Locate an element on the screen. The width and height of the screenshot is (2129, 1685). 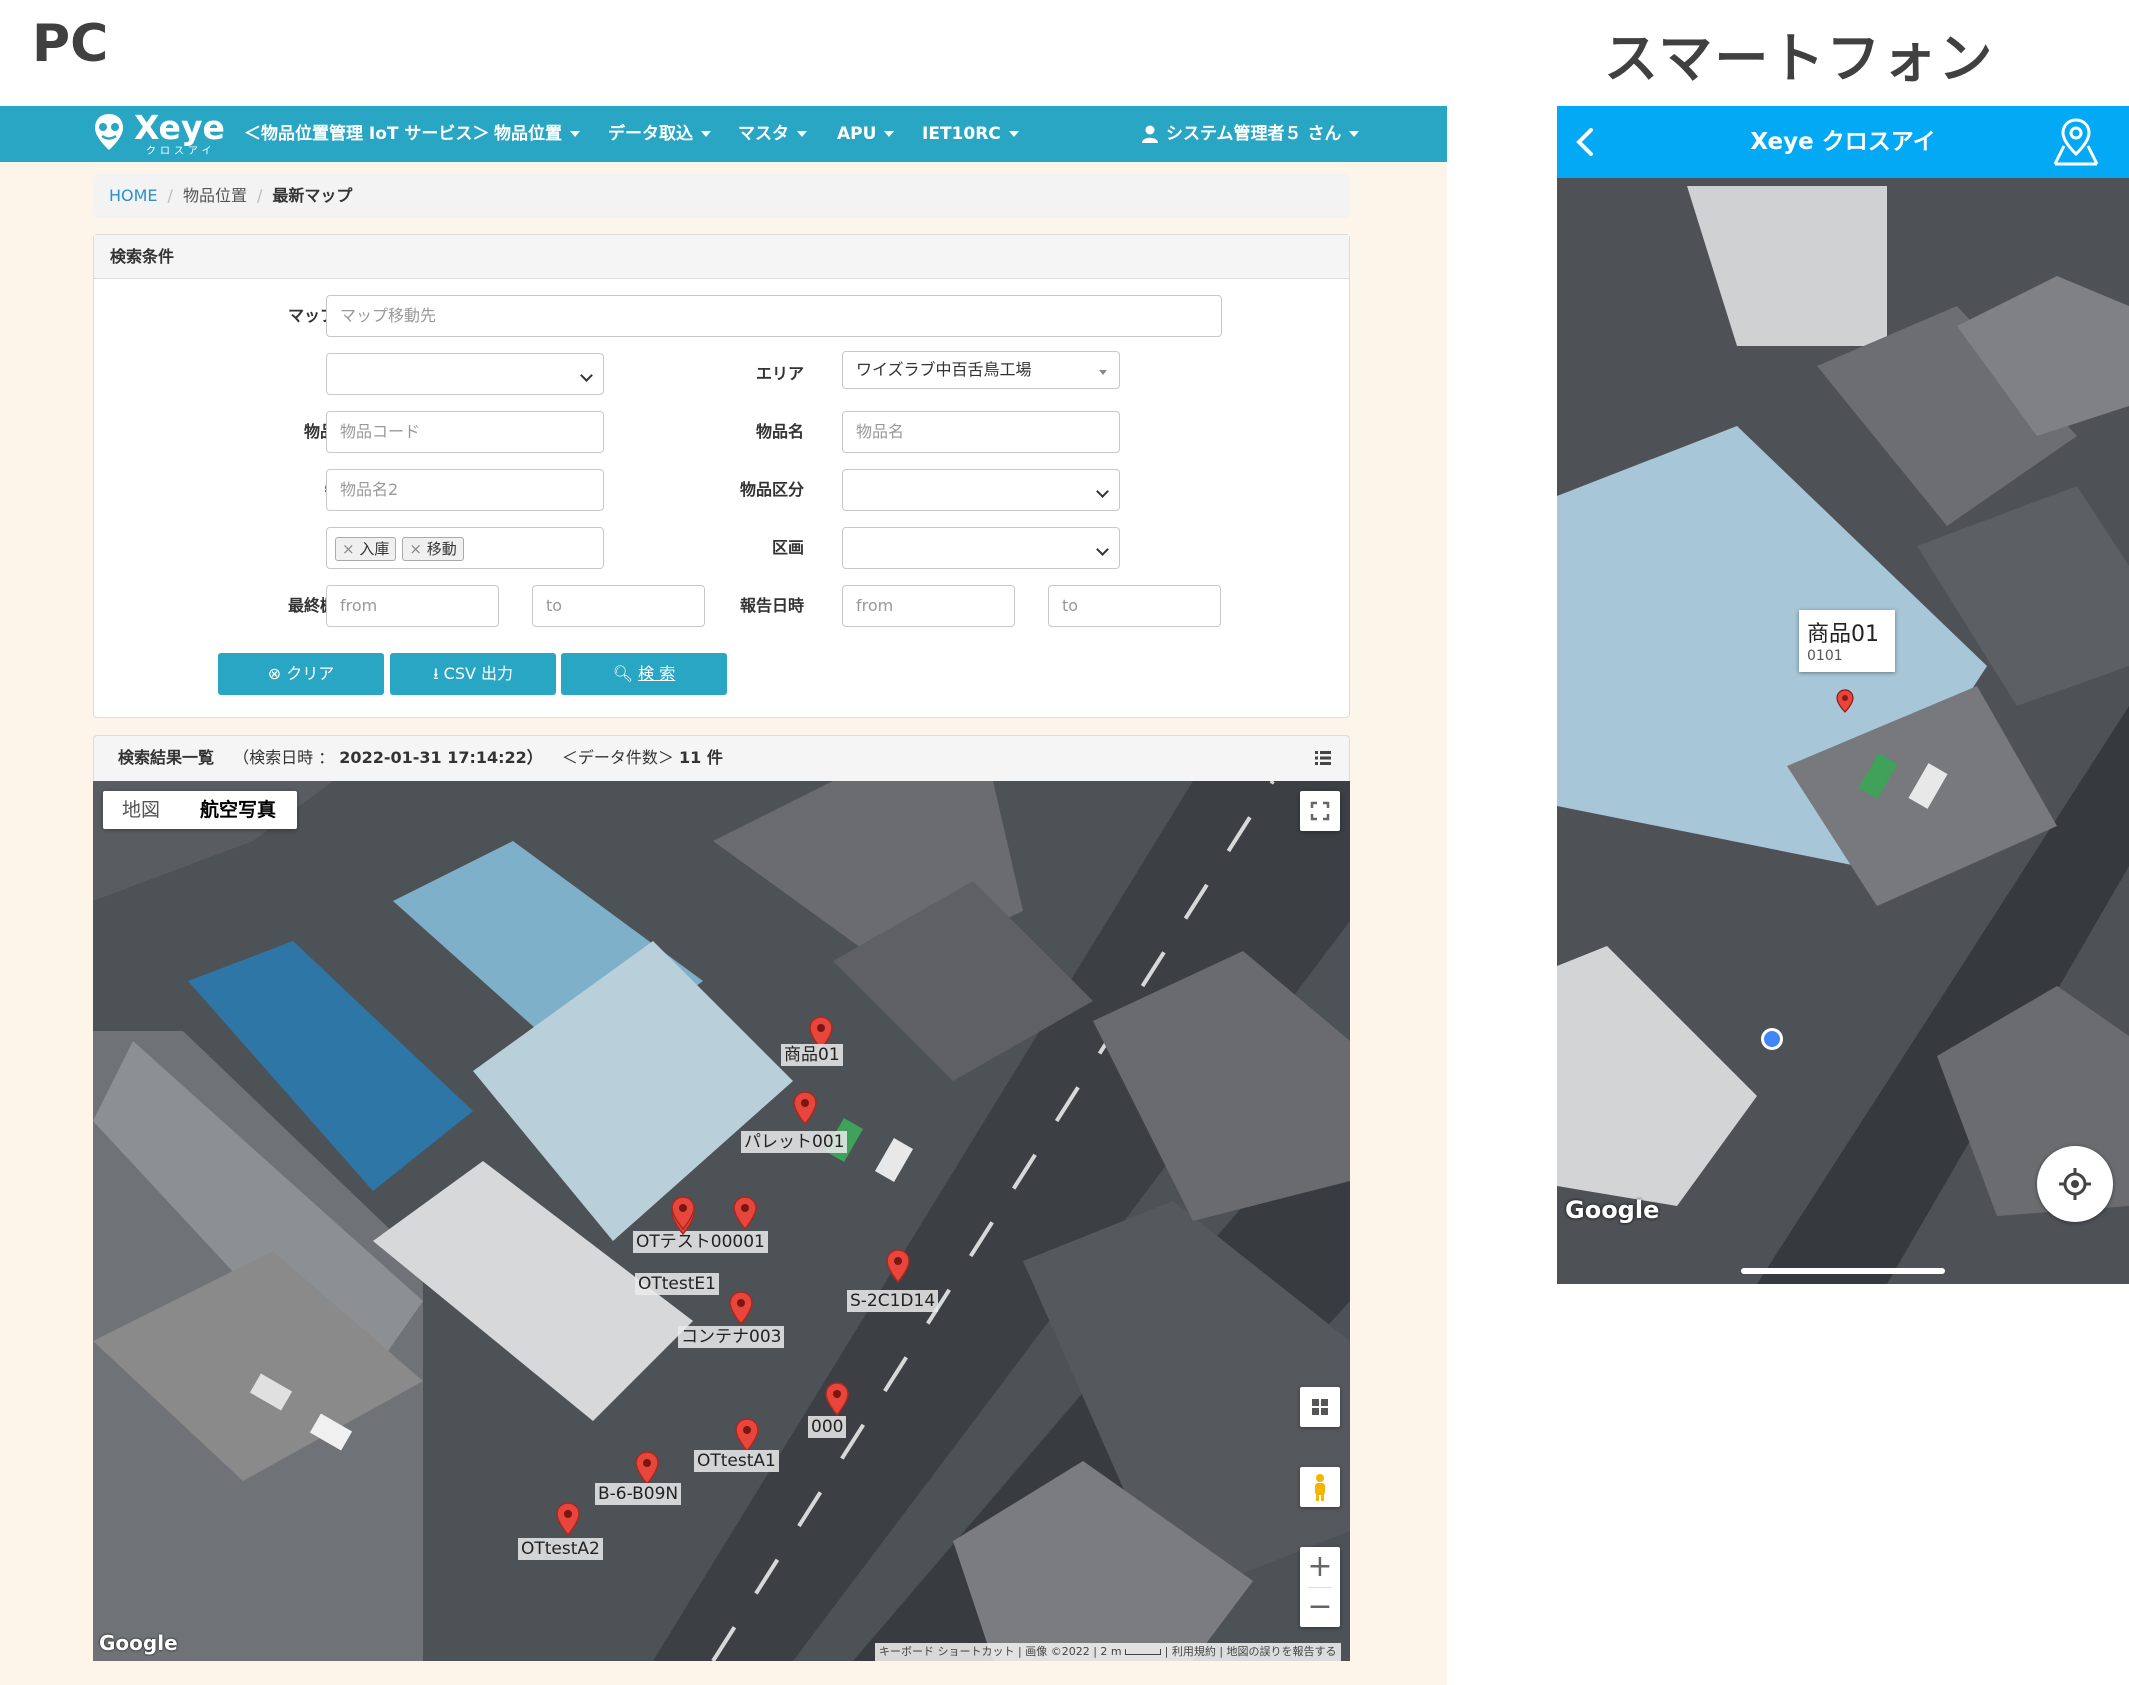
nav-item-label: IET10RC is located at coordinates (961, 134).